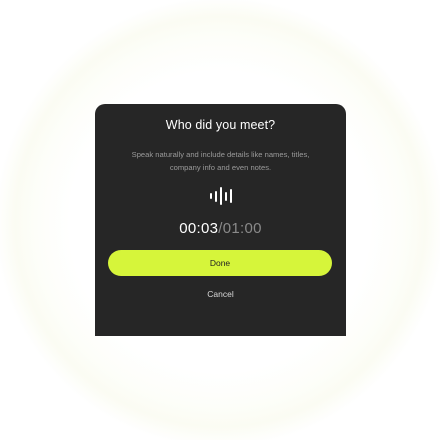 This screenshot has height=440, width=440. Describe the element at coordinates (220, 263) in the screenshot. I see `done-button: Done` at that location.